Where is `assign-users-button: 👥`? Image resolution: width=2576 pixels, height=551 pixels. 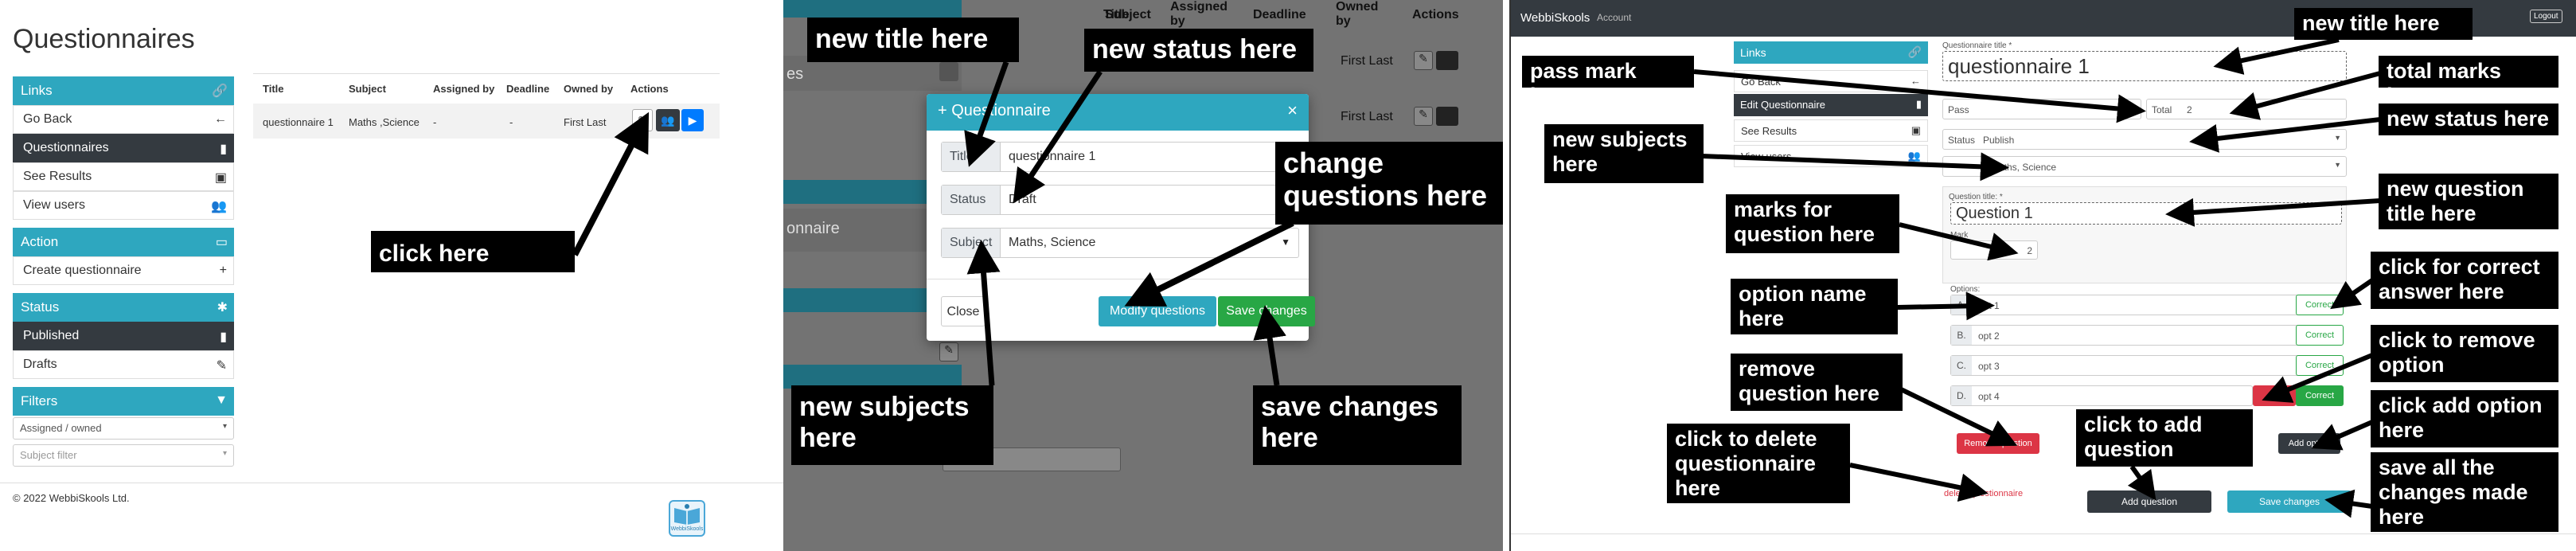
assign-users-button: 👥 is located at coordinates (668, 120).